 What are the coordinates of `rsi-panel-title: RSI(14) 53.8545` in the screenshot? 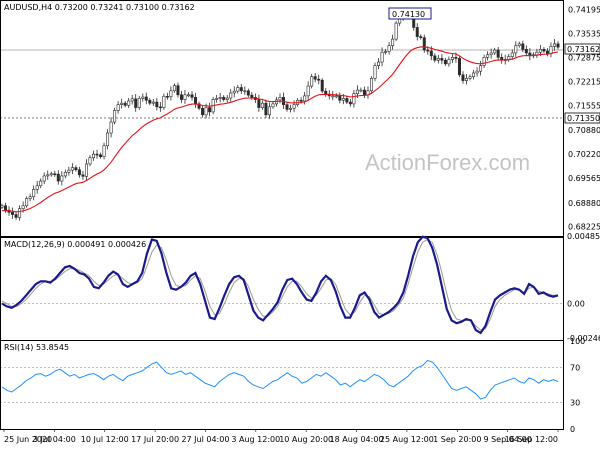 It's located at (36, 347).